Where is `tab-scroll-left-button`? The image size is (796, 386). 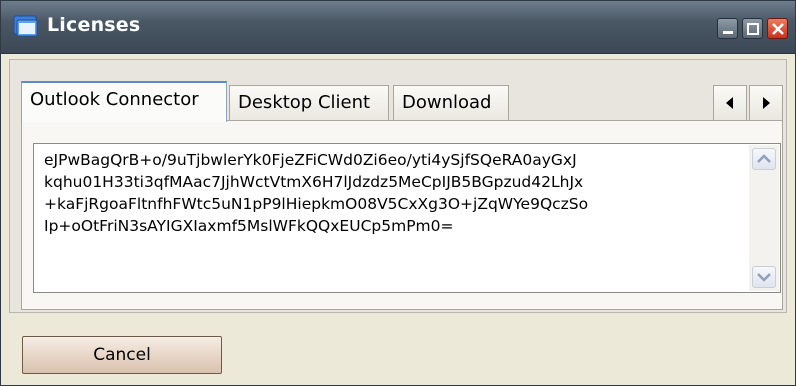 tab-scroll-left-button is located at coordinates (730, 103).